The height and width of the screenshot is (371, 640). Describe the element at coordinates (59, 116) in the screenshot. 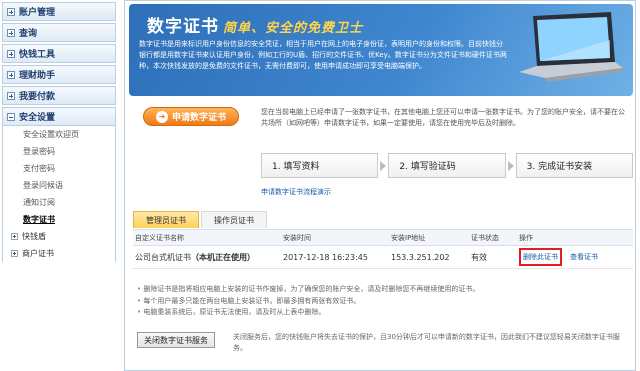

I see `sidebar-section-security: 安全设置` at that location.